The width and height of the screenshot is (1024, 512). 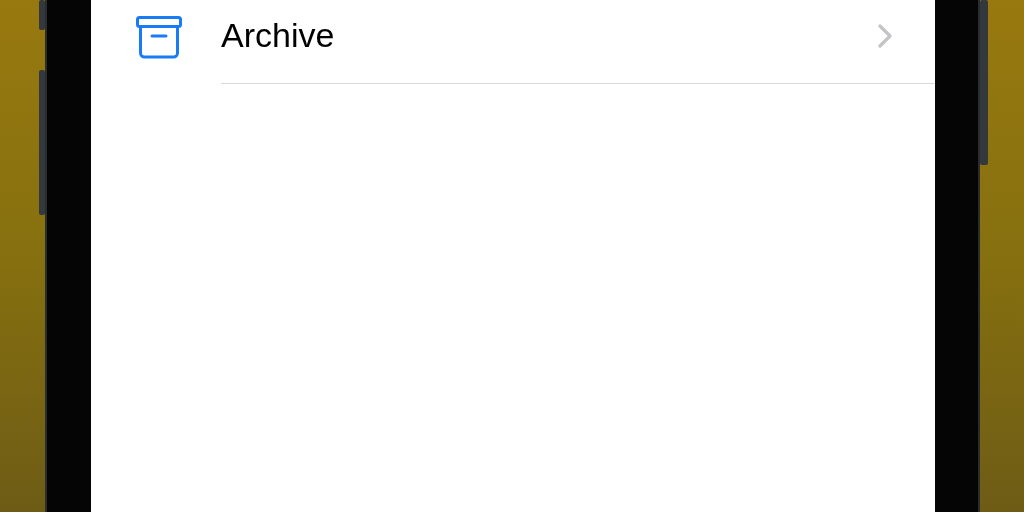 I want to click on row-label: Archive, so click(x=278, y=35).